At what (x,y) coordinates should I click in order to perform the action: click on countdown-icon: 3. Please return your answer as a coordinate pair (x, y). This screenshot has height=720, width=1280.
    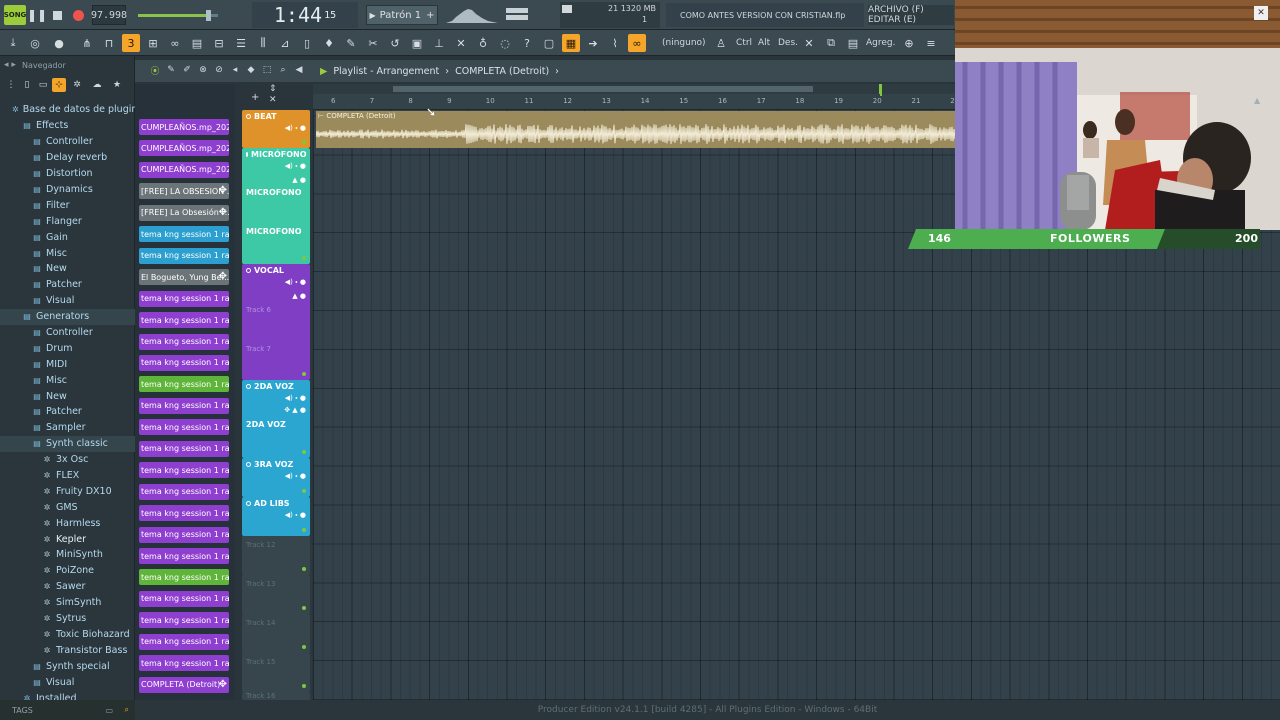
    Looking at the image, I should click on (131, 43).